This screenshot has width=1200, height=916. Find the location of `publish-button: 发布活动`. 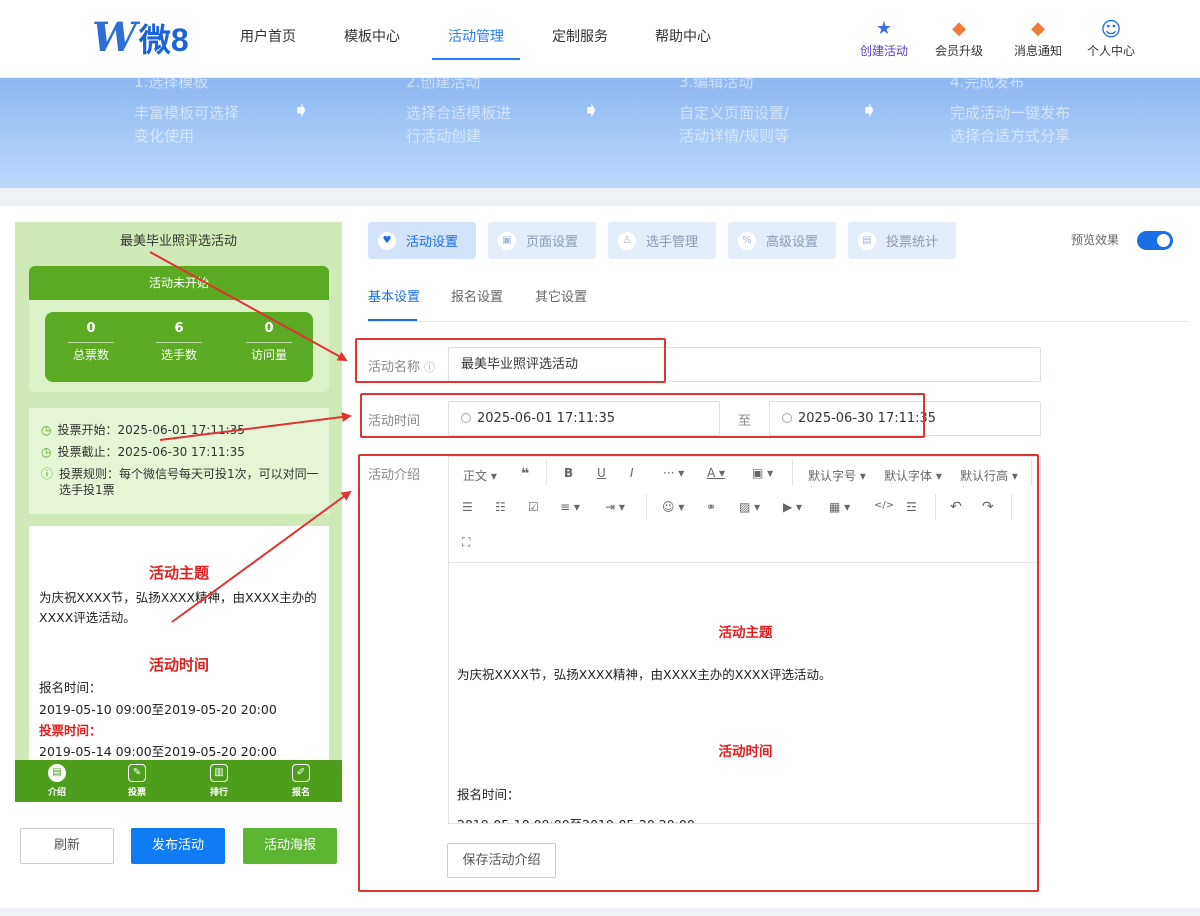

publish-button: 发布活动 is located at coordinates (178, 846).